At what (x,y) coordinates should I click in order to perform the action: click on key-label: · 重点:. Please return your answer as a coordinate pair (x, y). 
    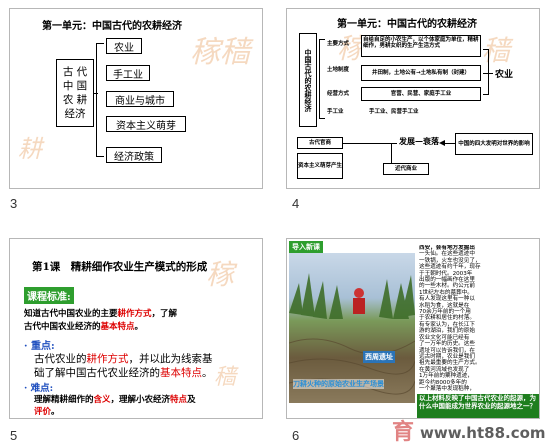
    Looking at the image, I should click on (39, 346).